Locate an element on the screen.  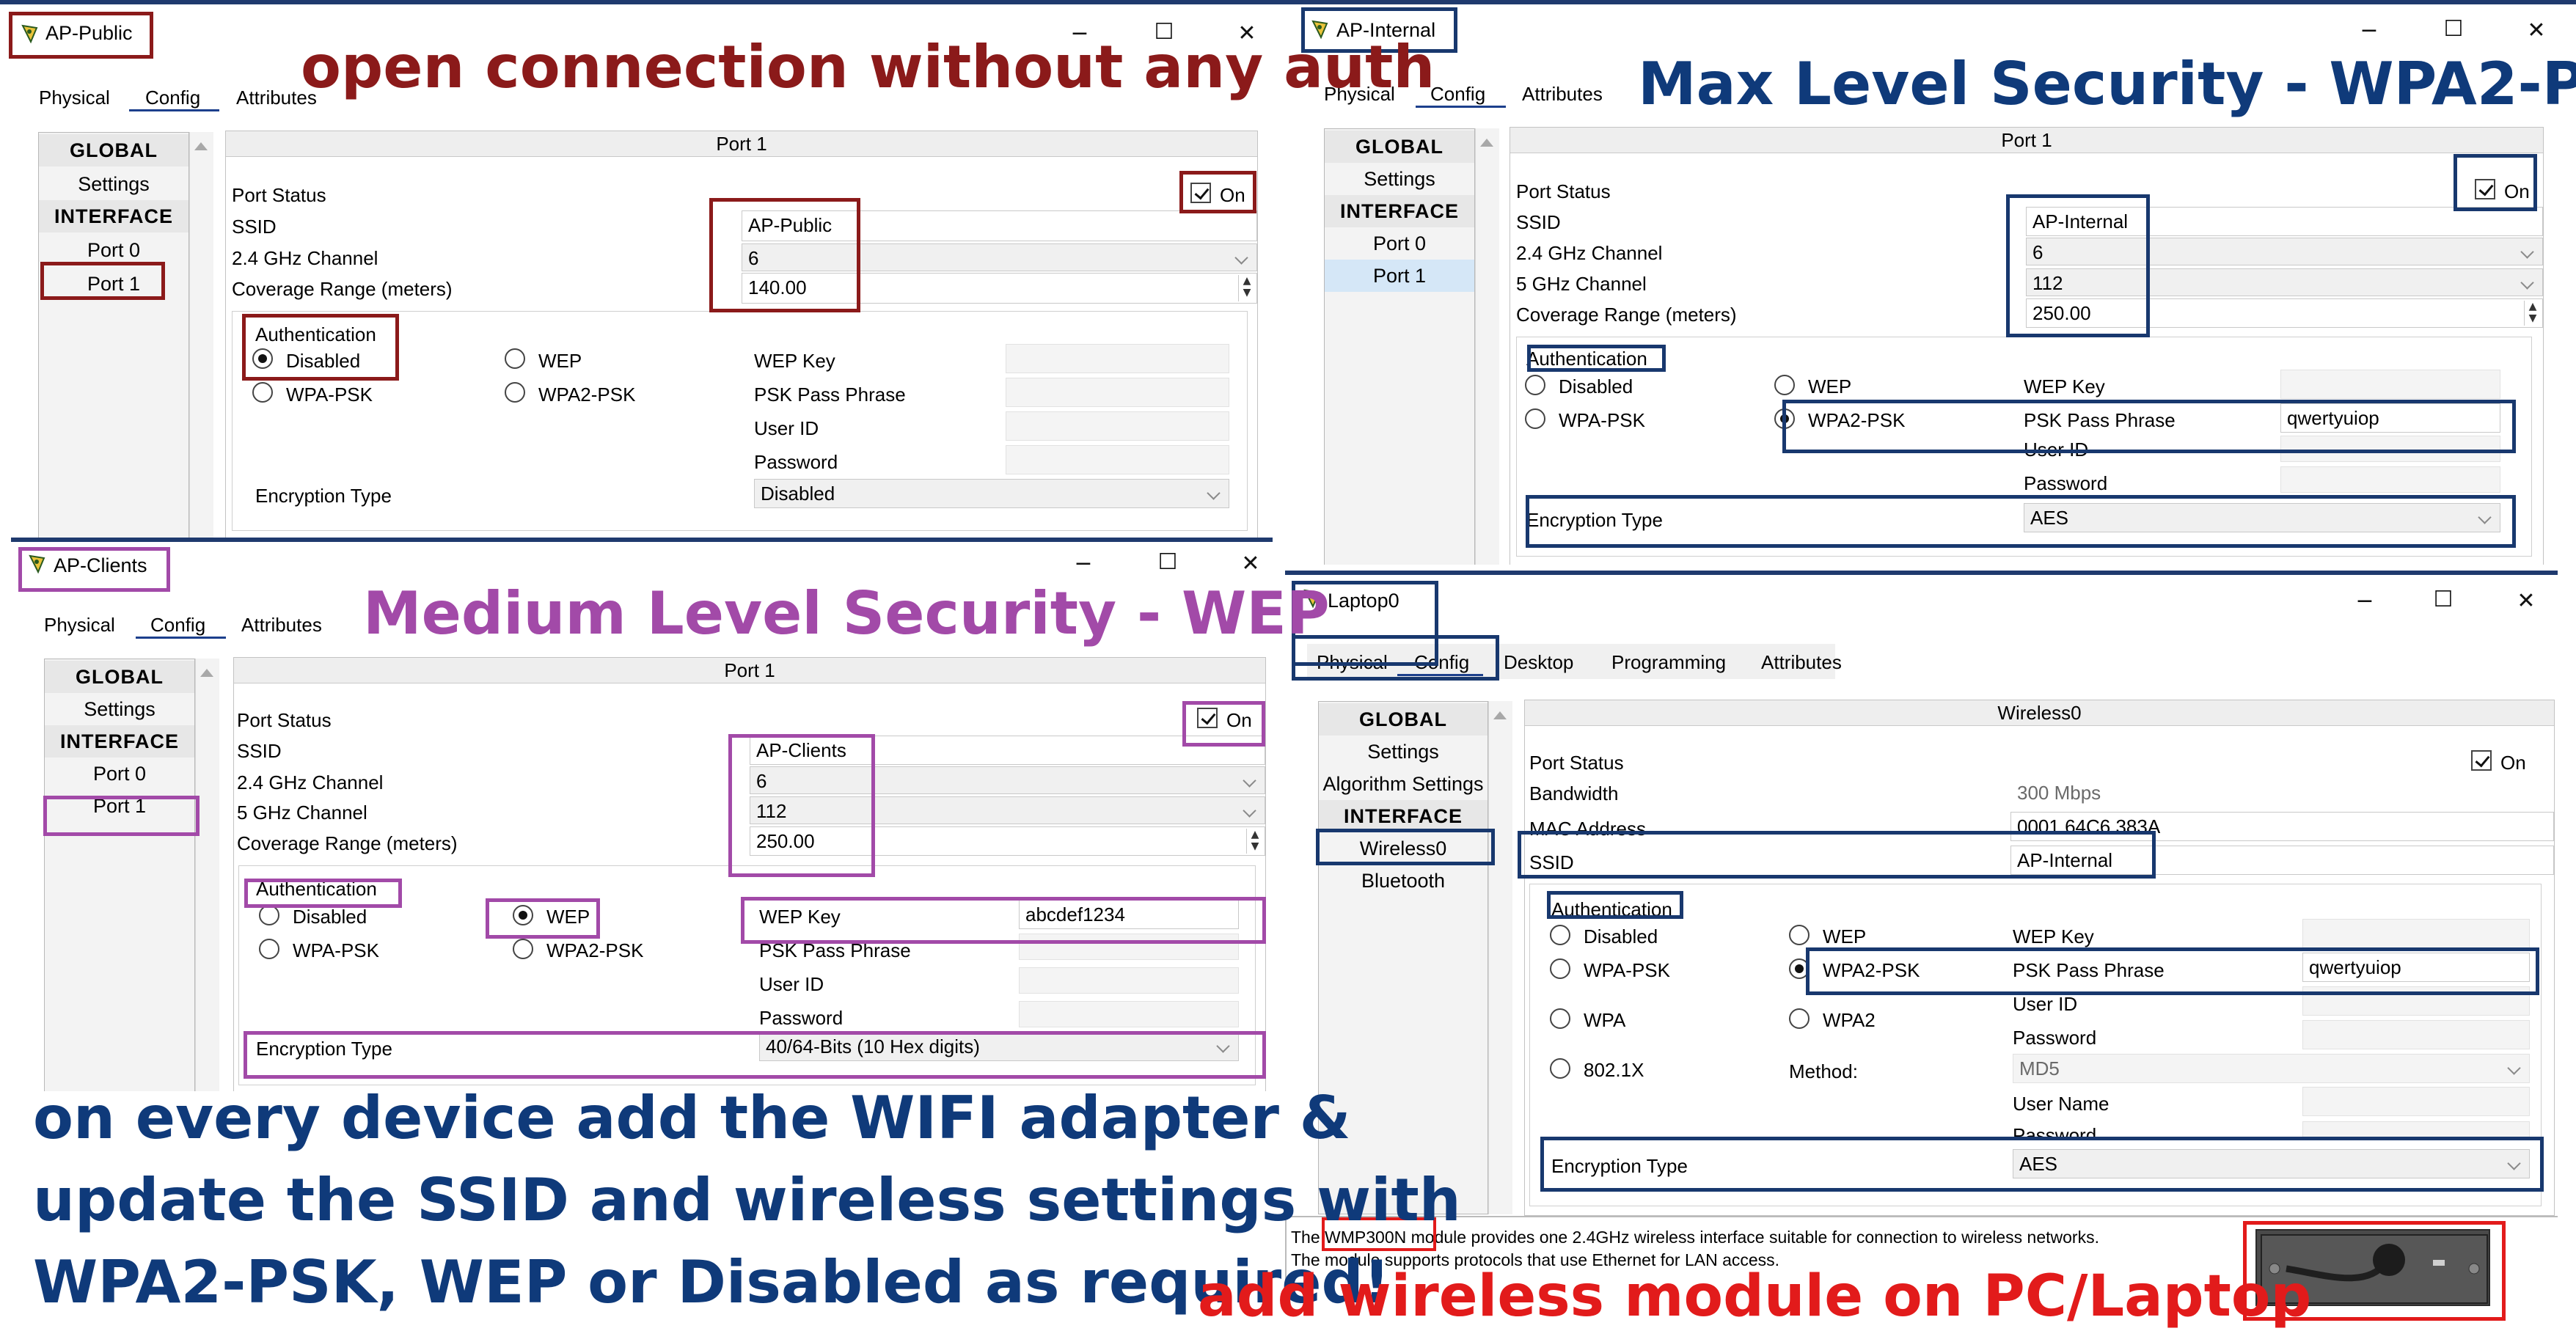
port-header: Port 1 is located at coordinates (749, 670).